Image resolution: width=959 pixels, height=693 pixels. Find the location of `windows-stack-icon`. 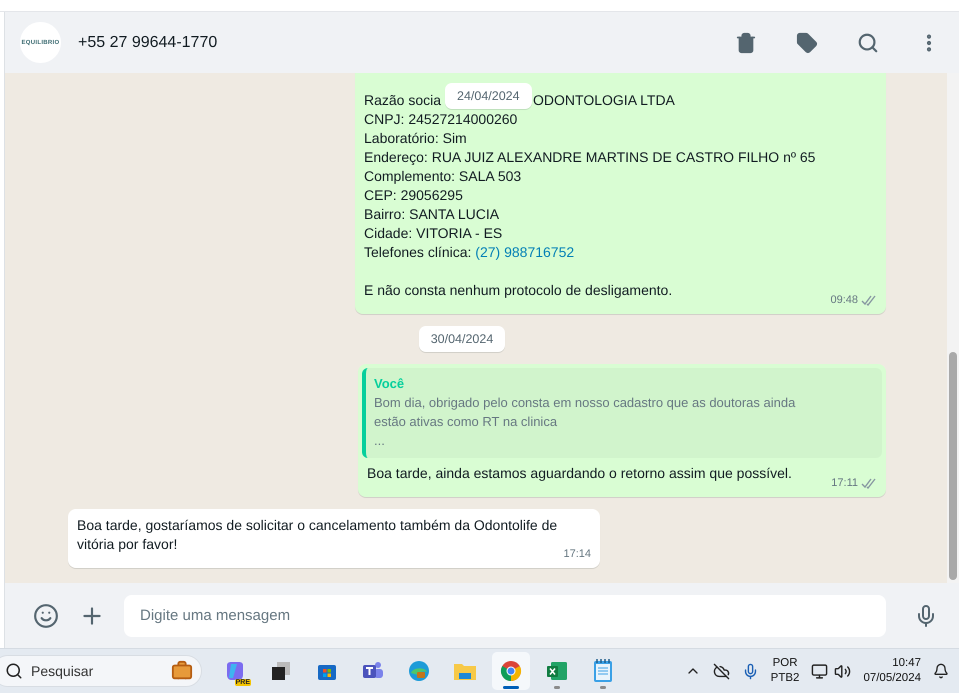

windows-stack-icon is located at coordinates (281, 671).